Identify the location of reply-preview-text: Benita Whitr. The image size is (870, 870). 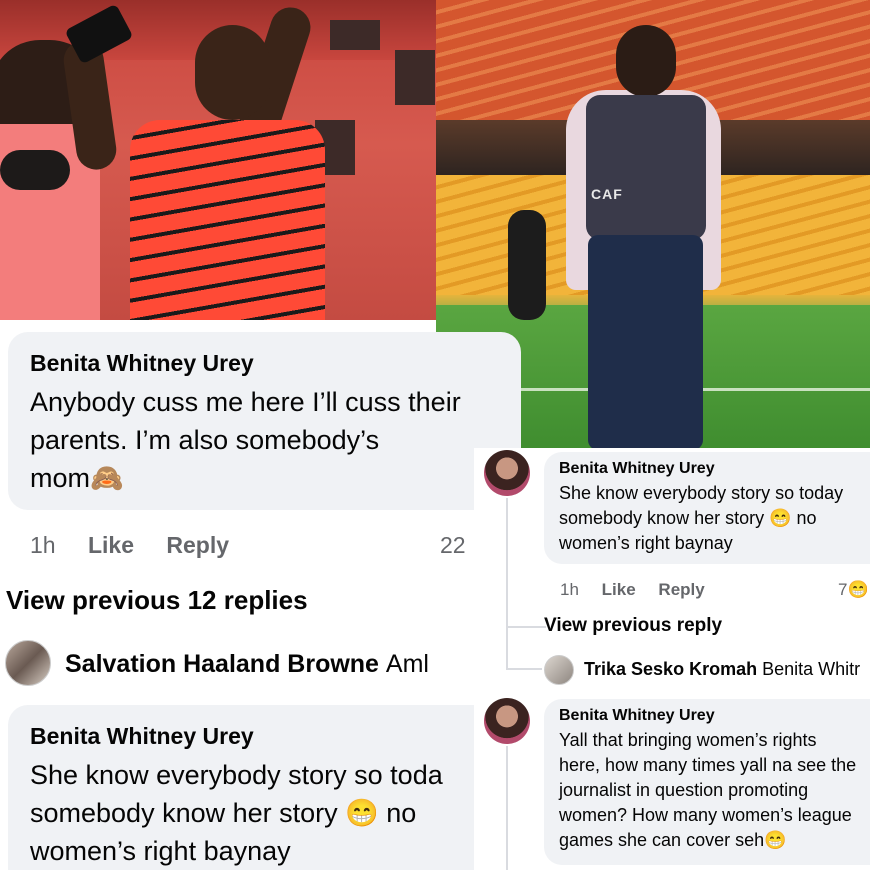
(811, 669).